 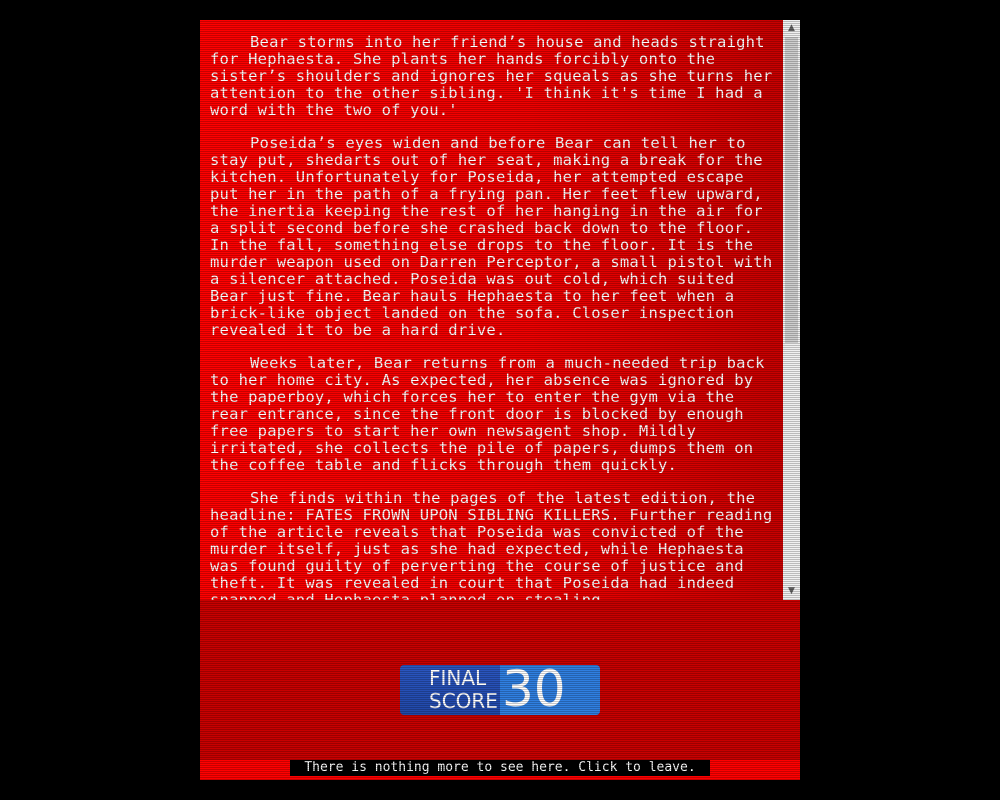 I want to click on story-scrollbar: ▲ ▼, so click(x=791, y=310).